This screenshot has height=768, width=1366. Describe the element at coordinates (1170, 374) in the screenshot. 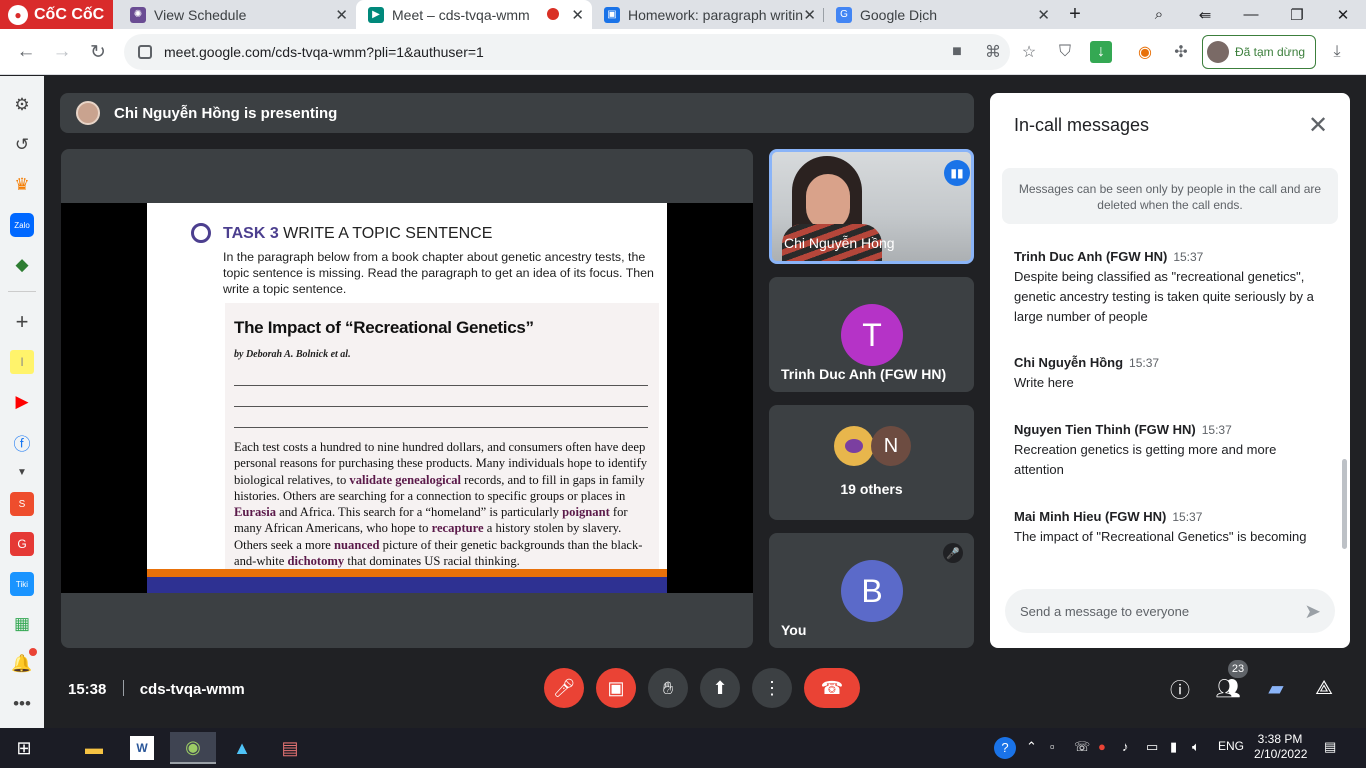

I see `list-item: Chi Nguyễn Hồng 15:37 Write here` at that location.